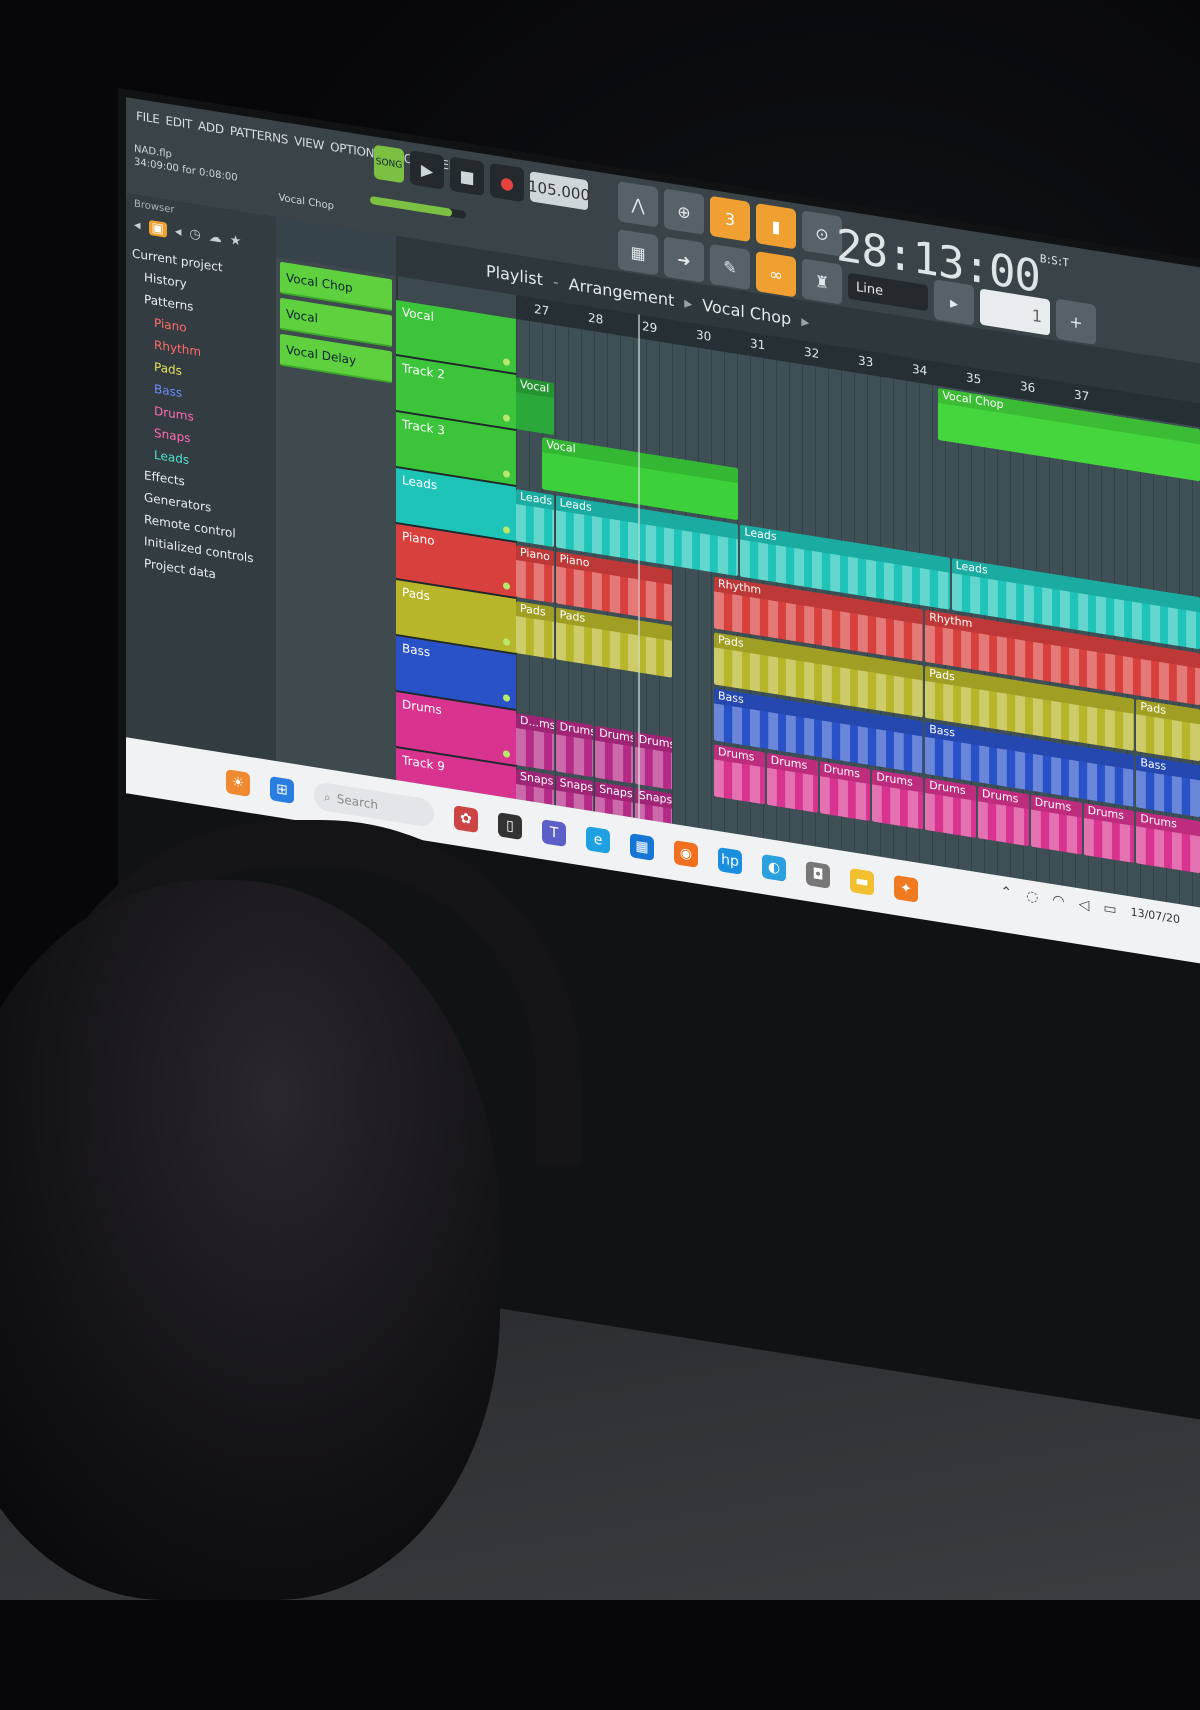  I want to click on song-mode-toggle: SONG, so click(389, 164).